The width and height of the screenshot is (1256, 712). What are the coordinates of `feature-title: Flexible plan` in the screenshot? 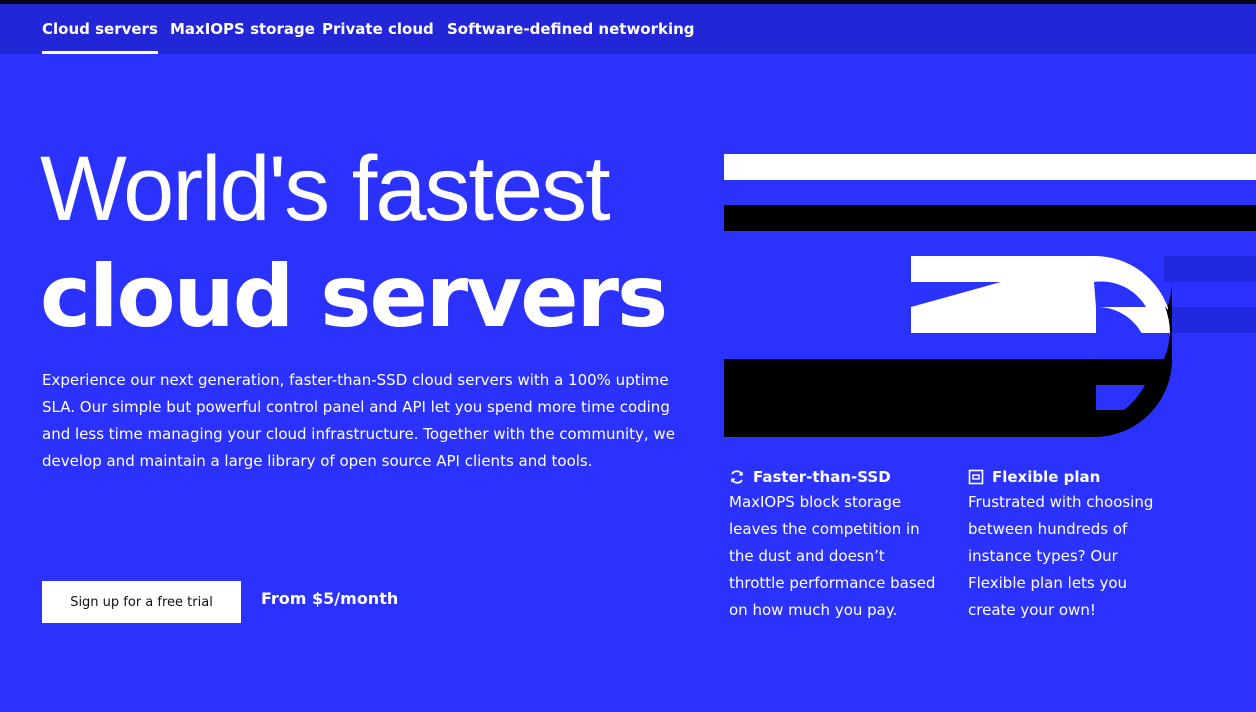 It's located at (1068, 477).